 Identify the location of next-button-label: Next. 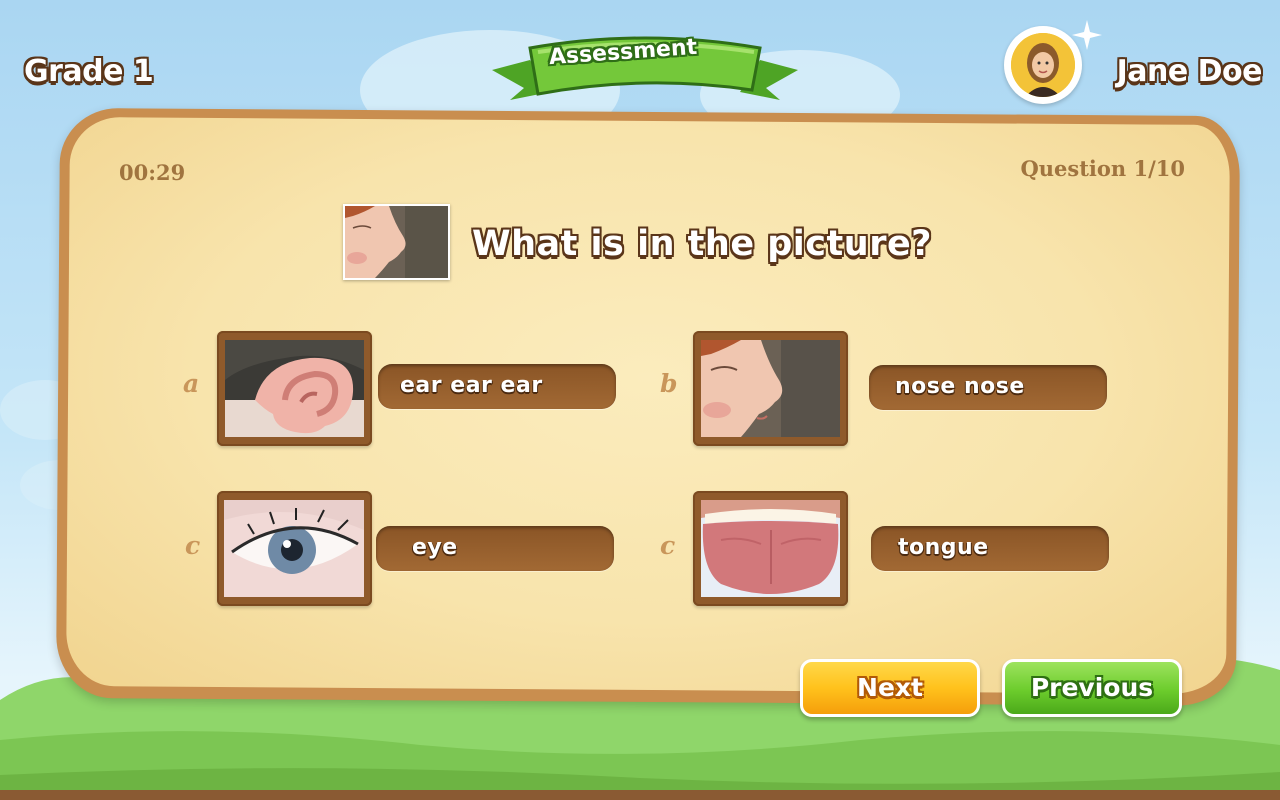
(890, 687).